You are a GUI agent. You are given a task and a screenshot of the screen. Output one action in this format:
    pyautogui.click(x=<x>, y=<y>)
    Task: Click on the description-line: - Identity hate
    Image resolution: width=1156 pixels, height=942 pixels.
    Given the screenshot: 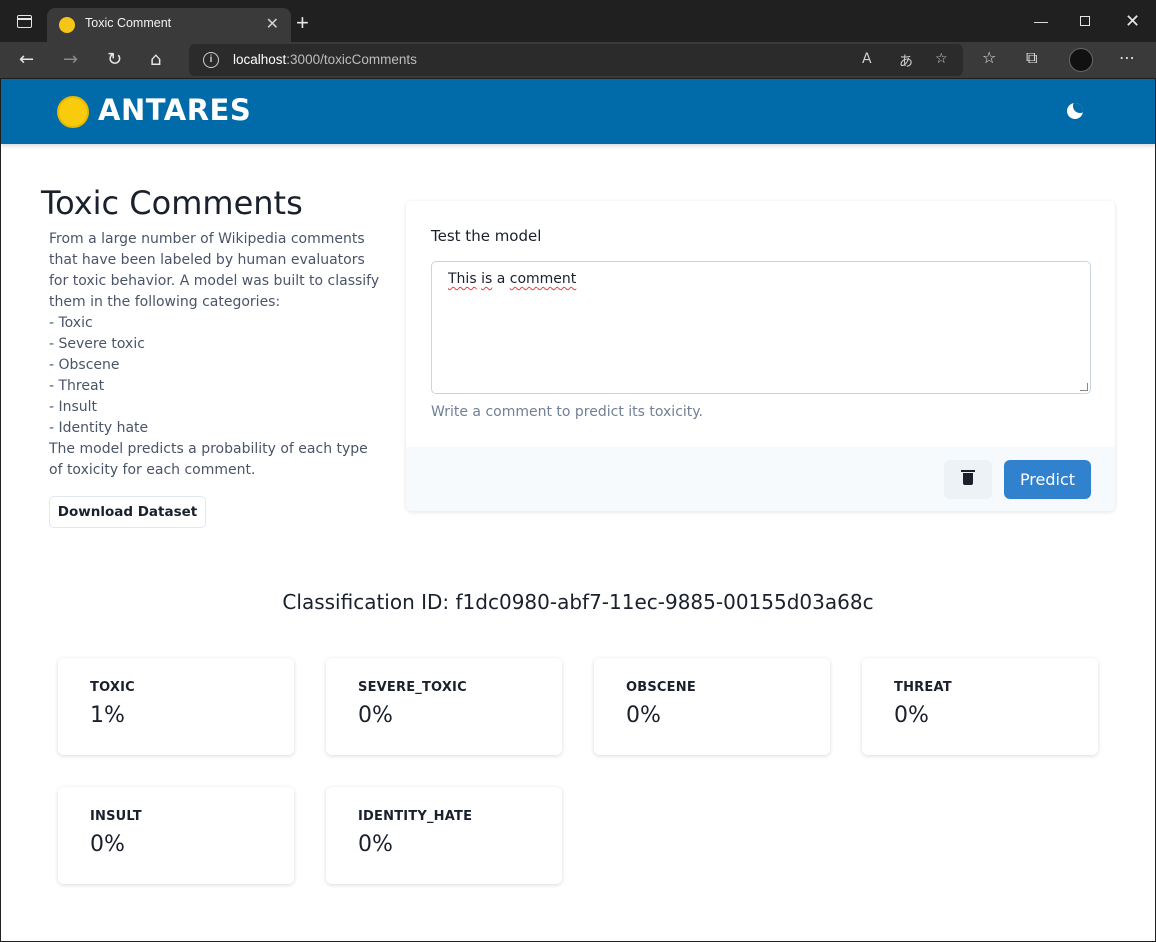 What is the action you would take?
    pyautogui.click(x=99, y=428)
    